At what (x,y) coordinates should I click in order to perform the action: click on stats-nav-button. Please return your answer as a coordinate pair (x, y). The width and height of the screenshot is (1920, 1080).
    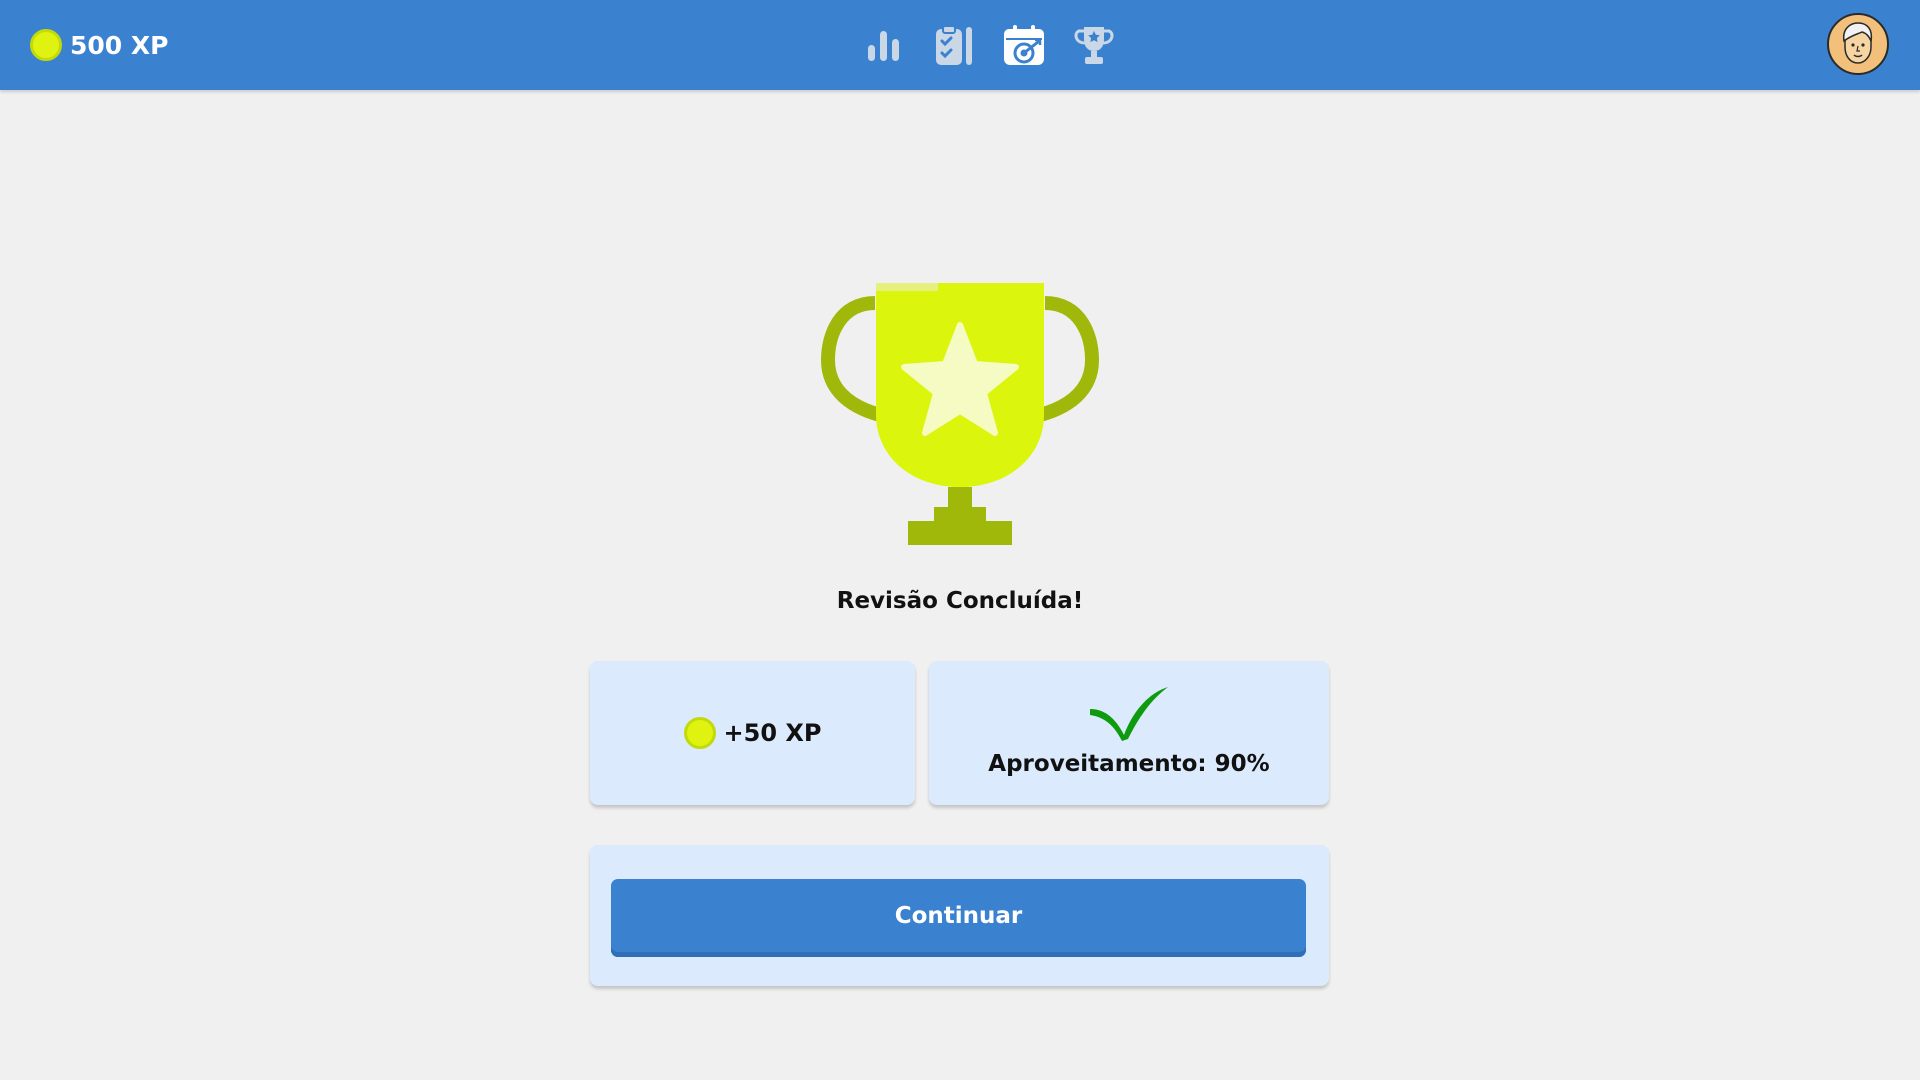
    Looking at the image, I should click on (884, 45).